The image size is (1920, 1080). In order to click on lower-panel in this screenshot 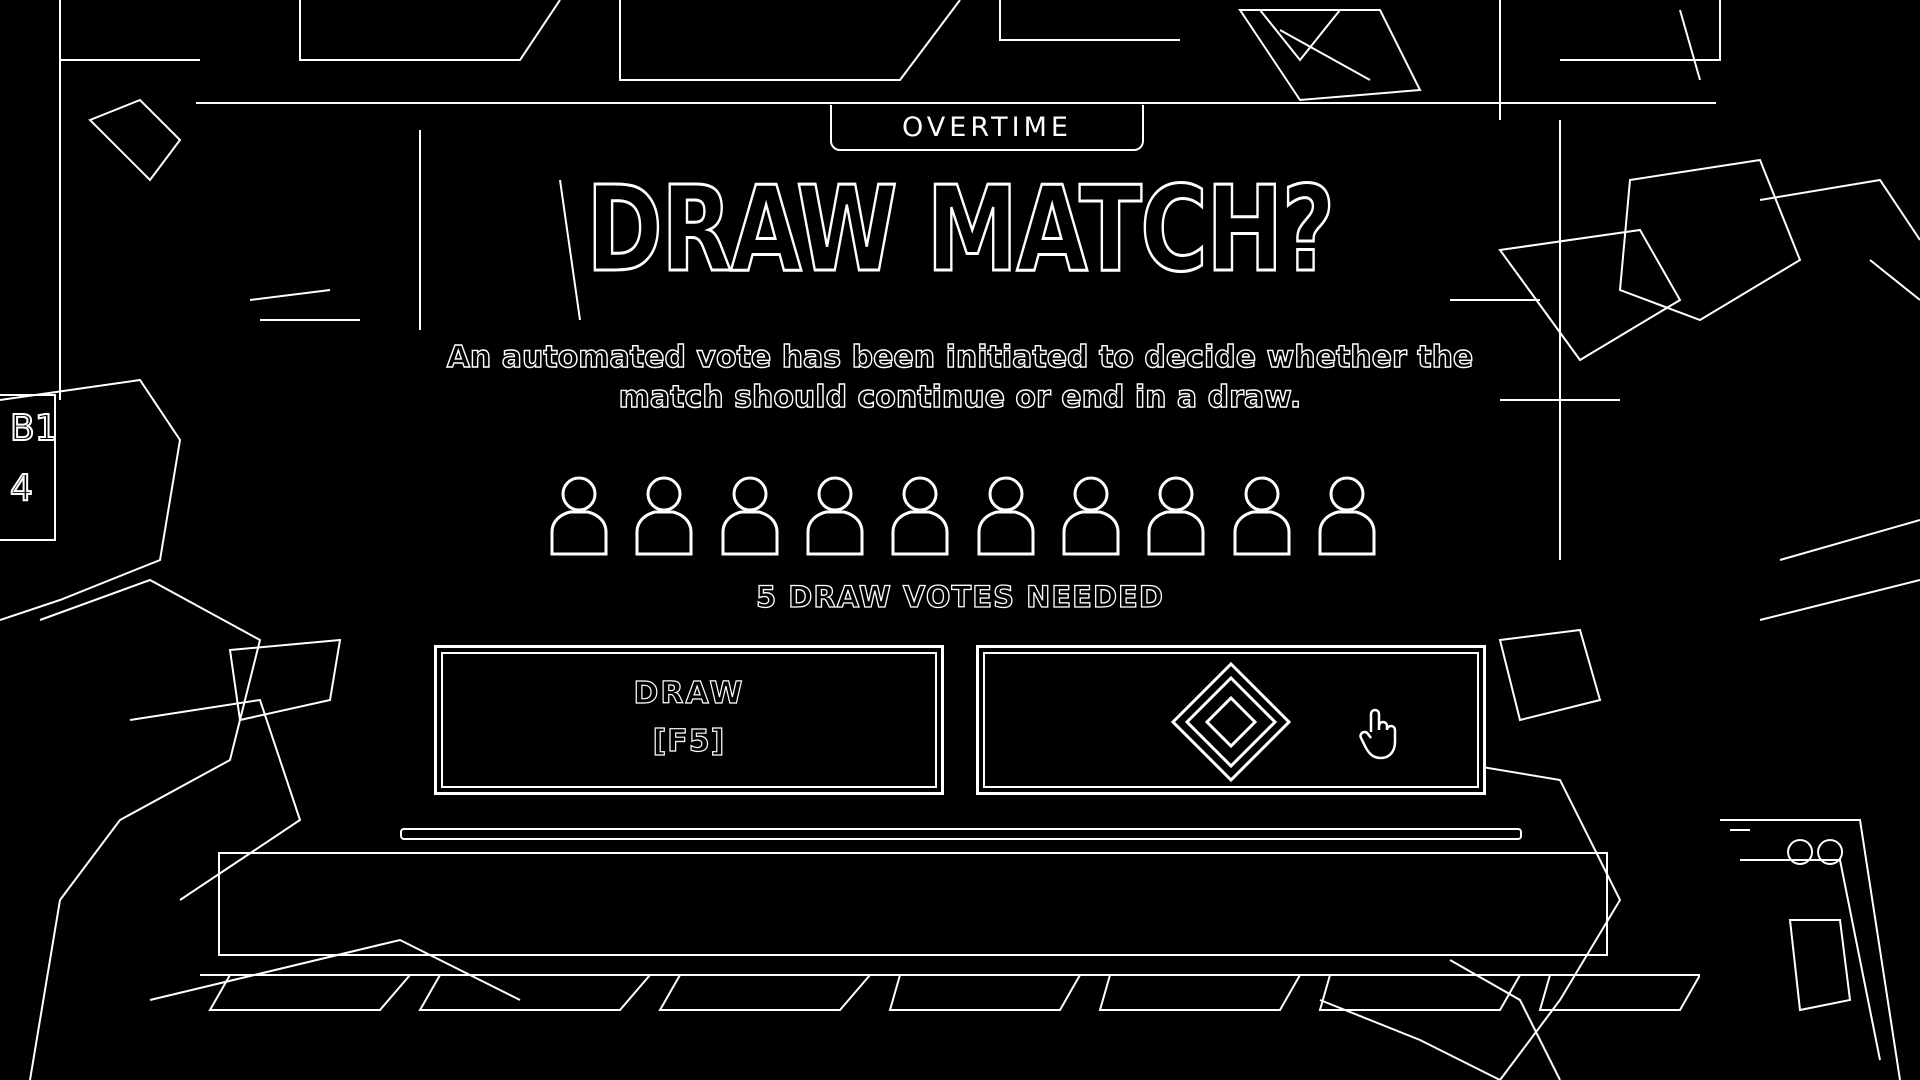, I will do `click(913, 904)`.